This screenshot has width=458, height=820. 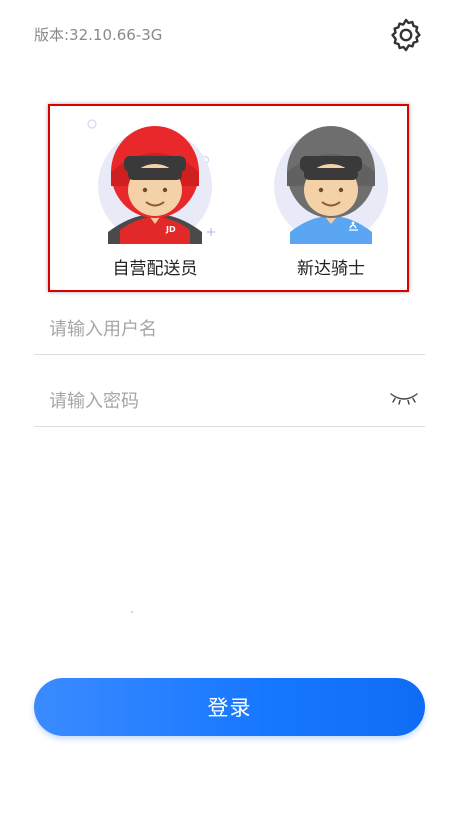 What do you see at coordinates (155, 269) in the screenshot?
I see `role-label-self-courier: 自营配送员` at bounding box center [155, 269].